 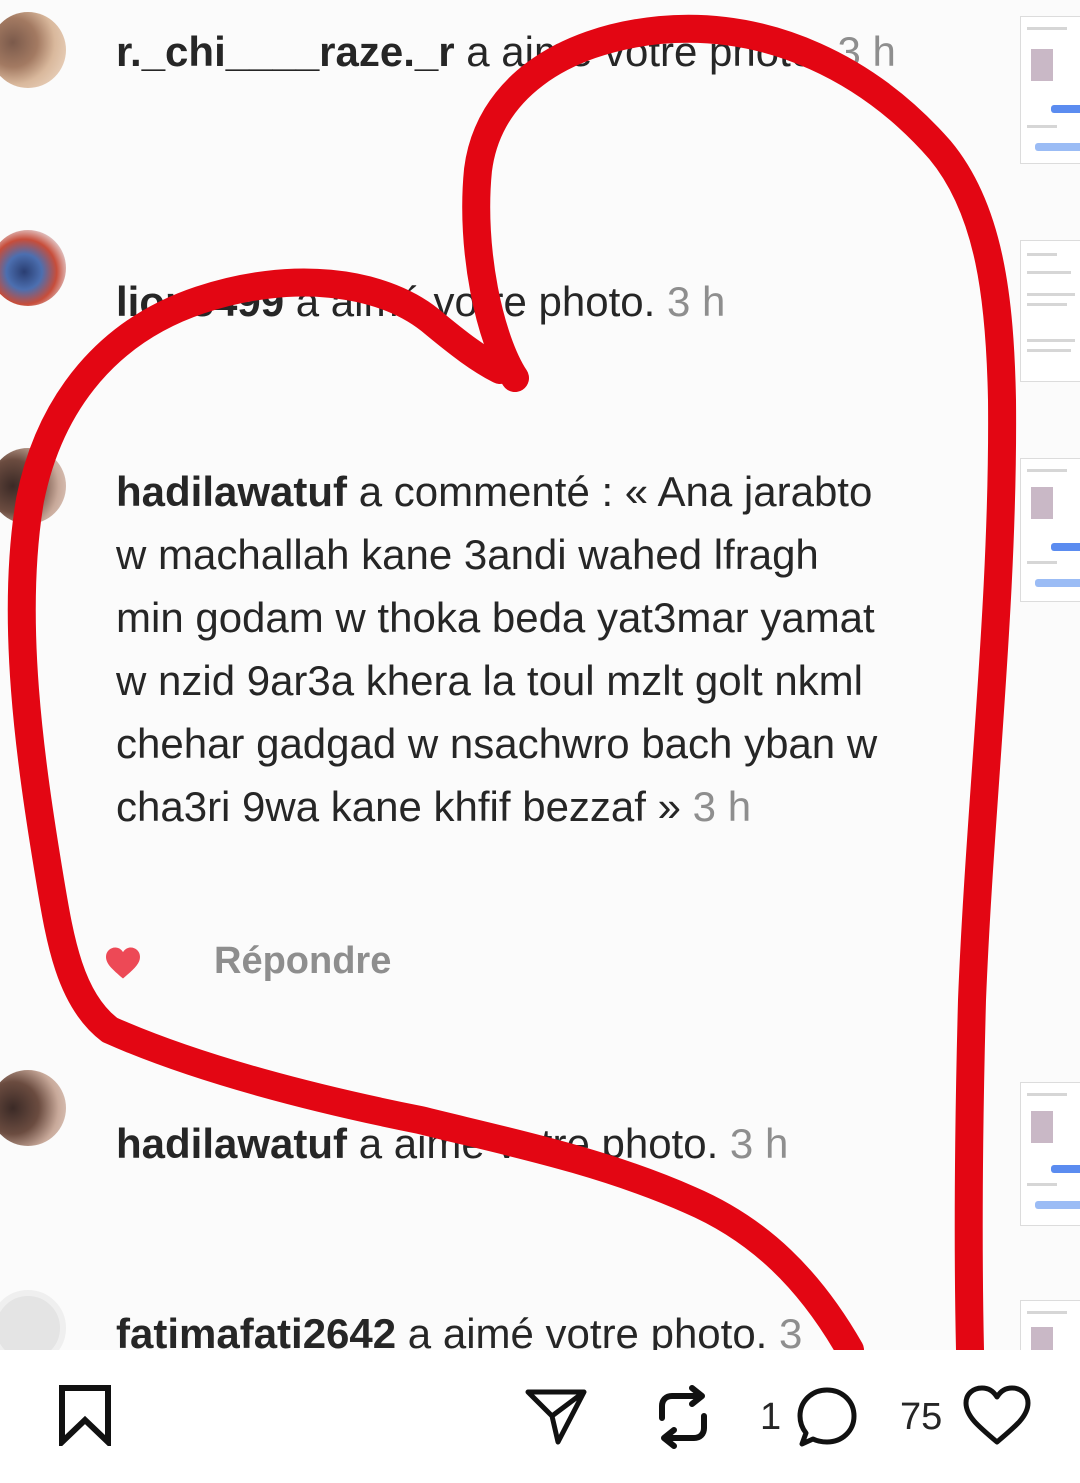 I want to click on send-icon, so click(x=556, y=1415).